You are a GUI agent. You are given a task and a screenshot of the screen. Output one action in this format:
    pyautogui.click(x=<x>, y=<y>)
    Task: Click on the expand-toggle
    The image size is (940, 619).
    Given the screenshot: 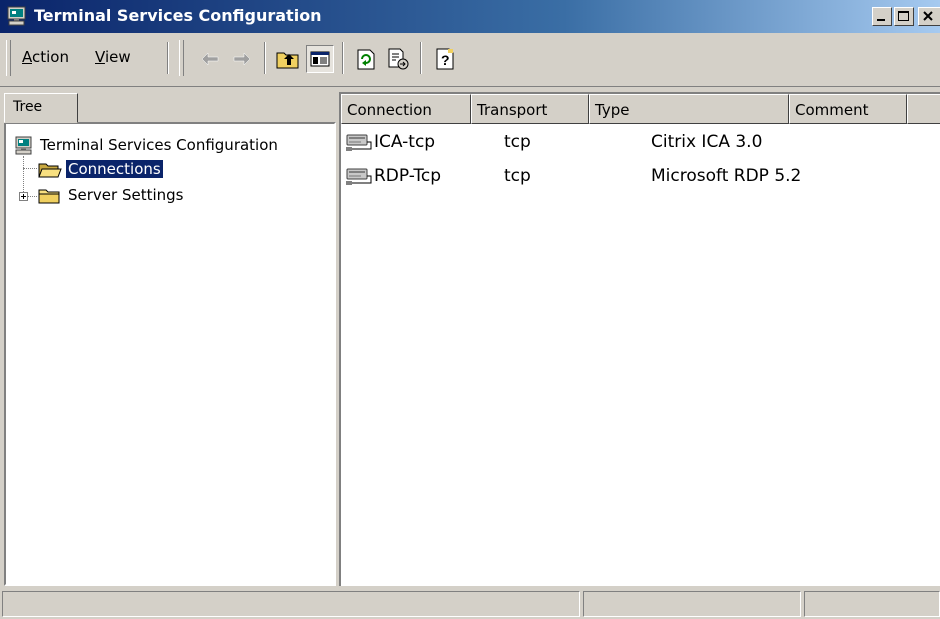 What is the action you would take?
    pyautogui.click(x=23, y=196)
    